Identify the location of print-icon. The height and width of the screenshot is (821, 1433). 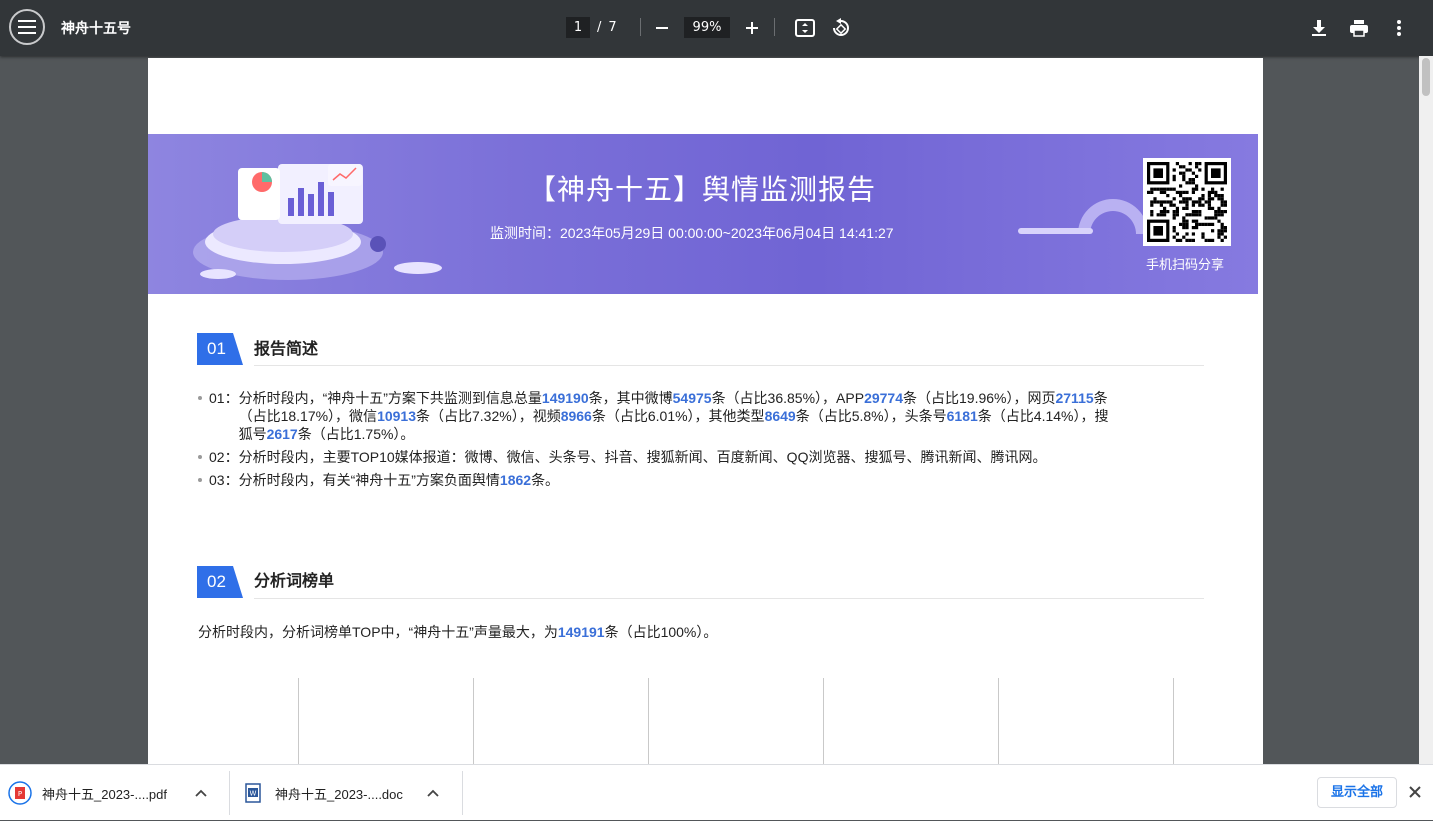
(1359, 28).